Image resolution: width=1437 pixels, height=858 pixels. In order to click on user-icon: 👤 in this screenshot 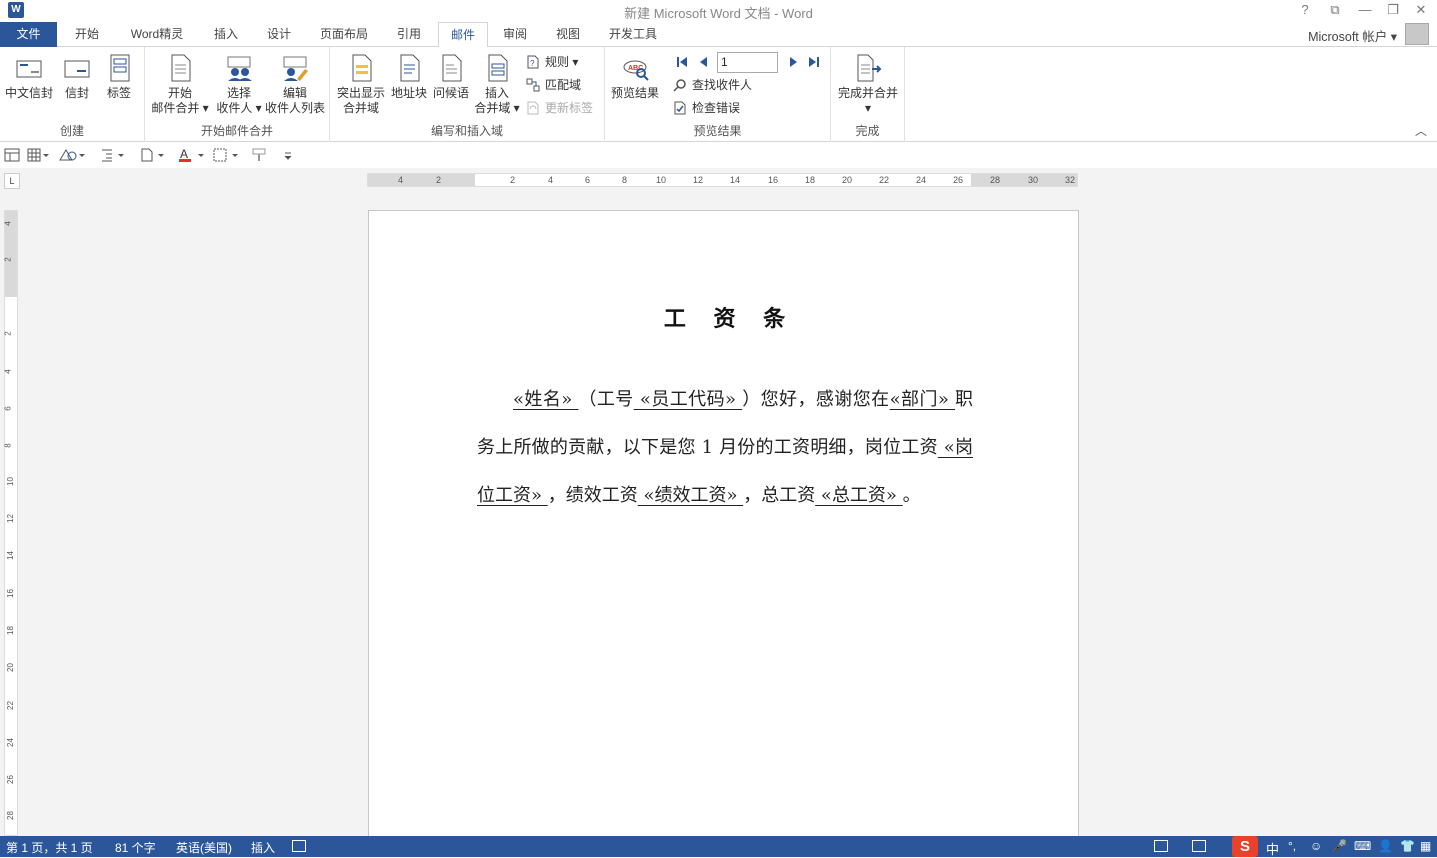, I will do `click(1385, 846)`.